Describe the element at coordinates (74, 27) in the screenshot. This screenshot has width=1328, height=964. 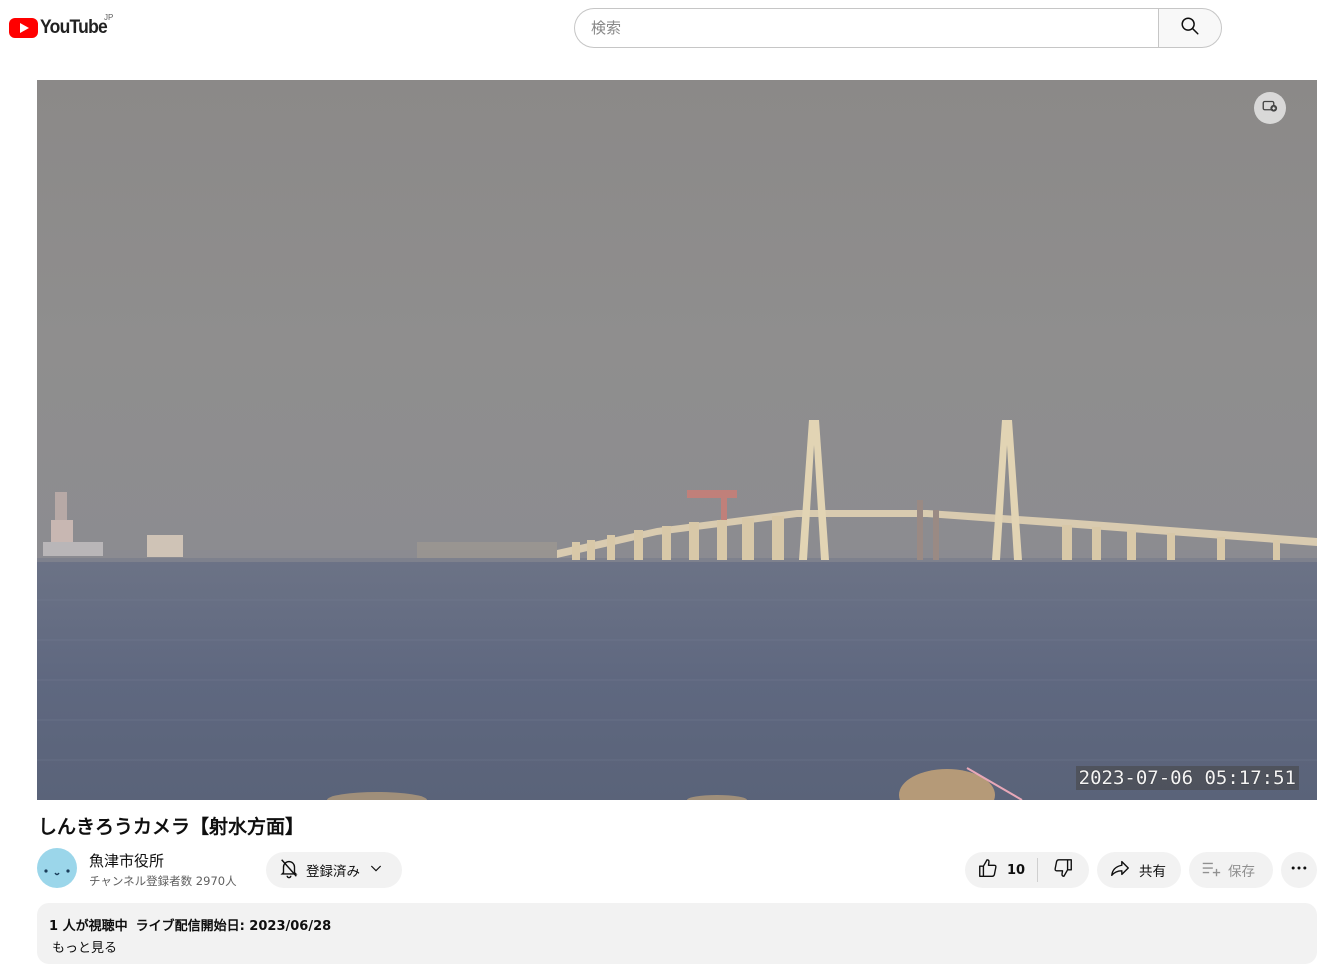
I see `logo-text: YouTube` at that location.